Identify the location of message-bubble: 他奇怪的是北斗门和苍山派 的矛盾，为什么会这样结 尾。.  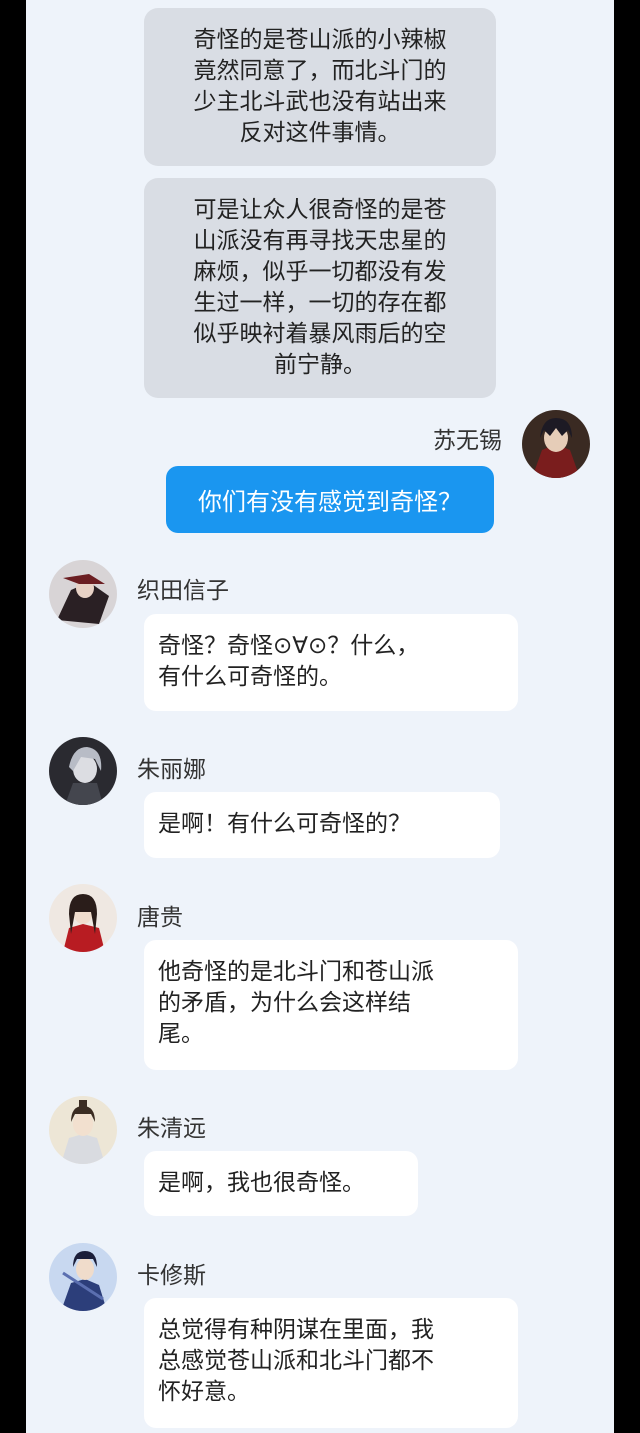
(331, 1005).